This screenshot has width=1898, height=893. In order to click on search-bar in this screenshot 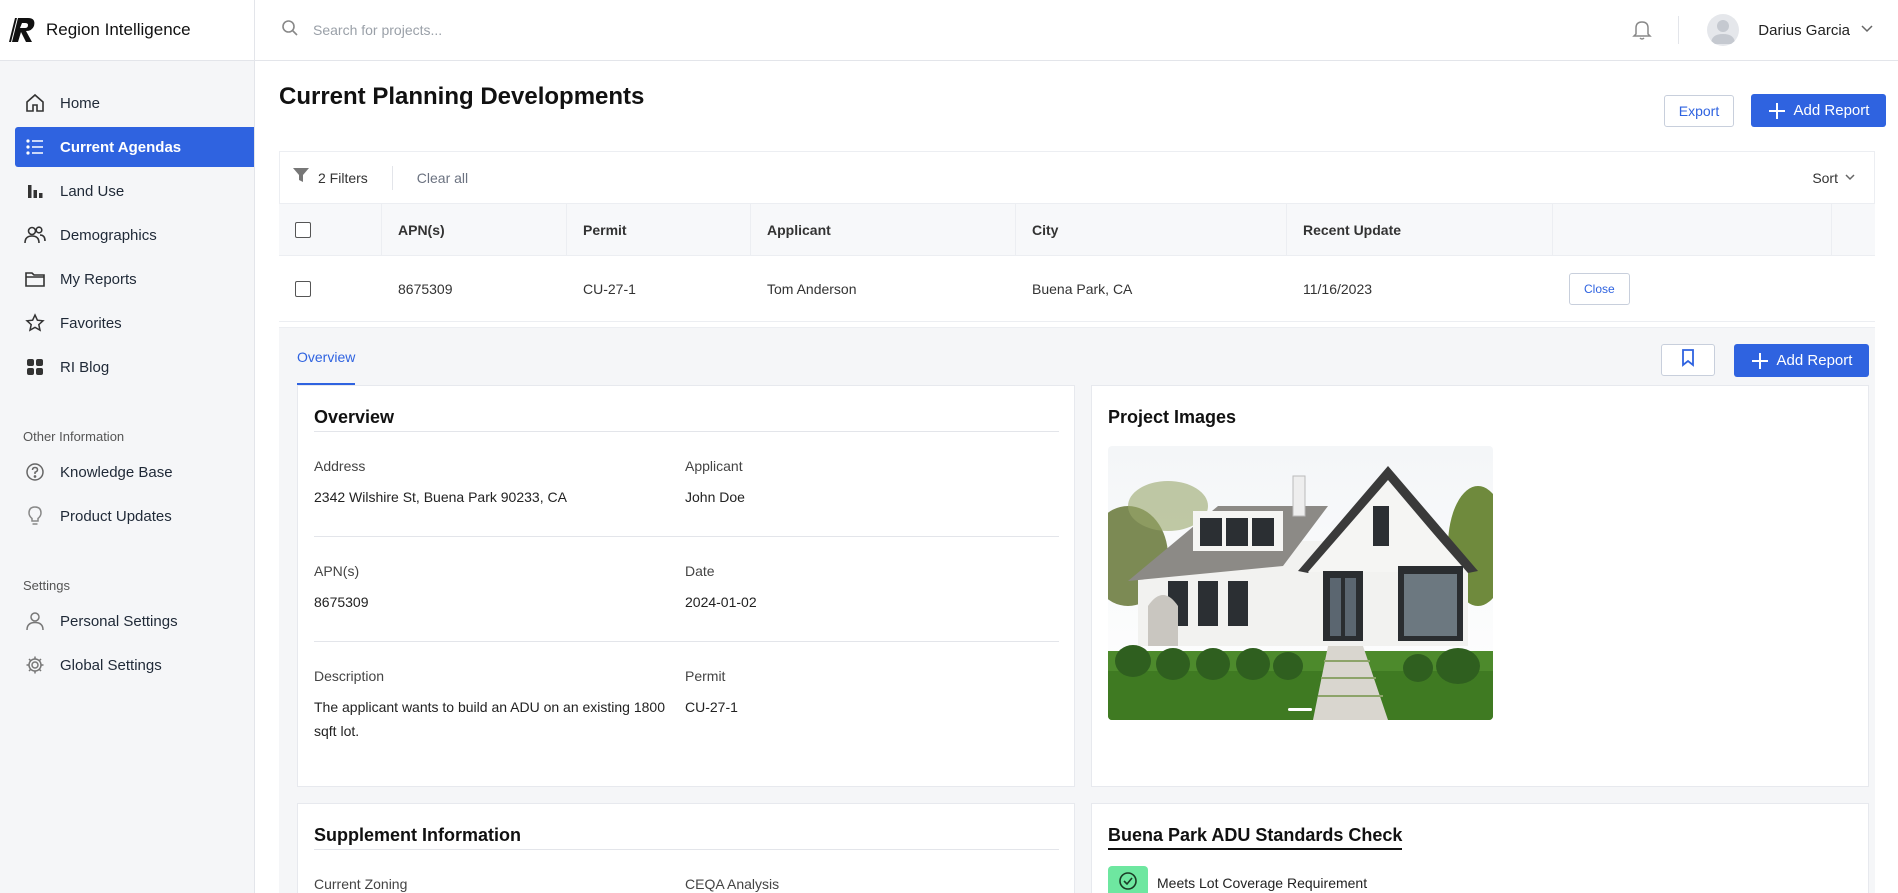, I will do `click(942, 30)`.